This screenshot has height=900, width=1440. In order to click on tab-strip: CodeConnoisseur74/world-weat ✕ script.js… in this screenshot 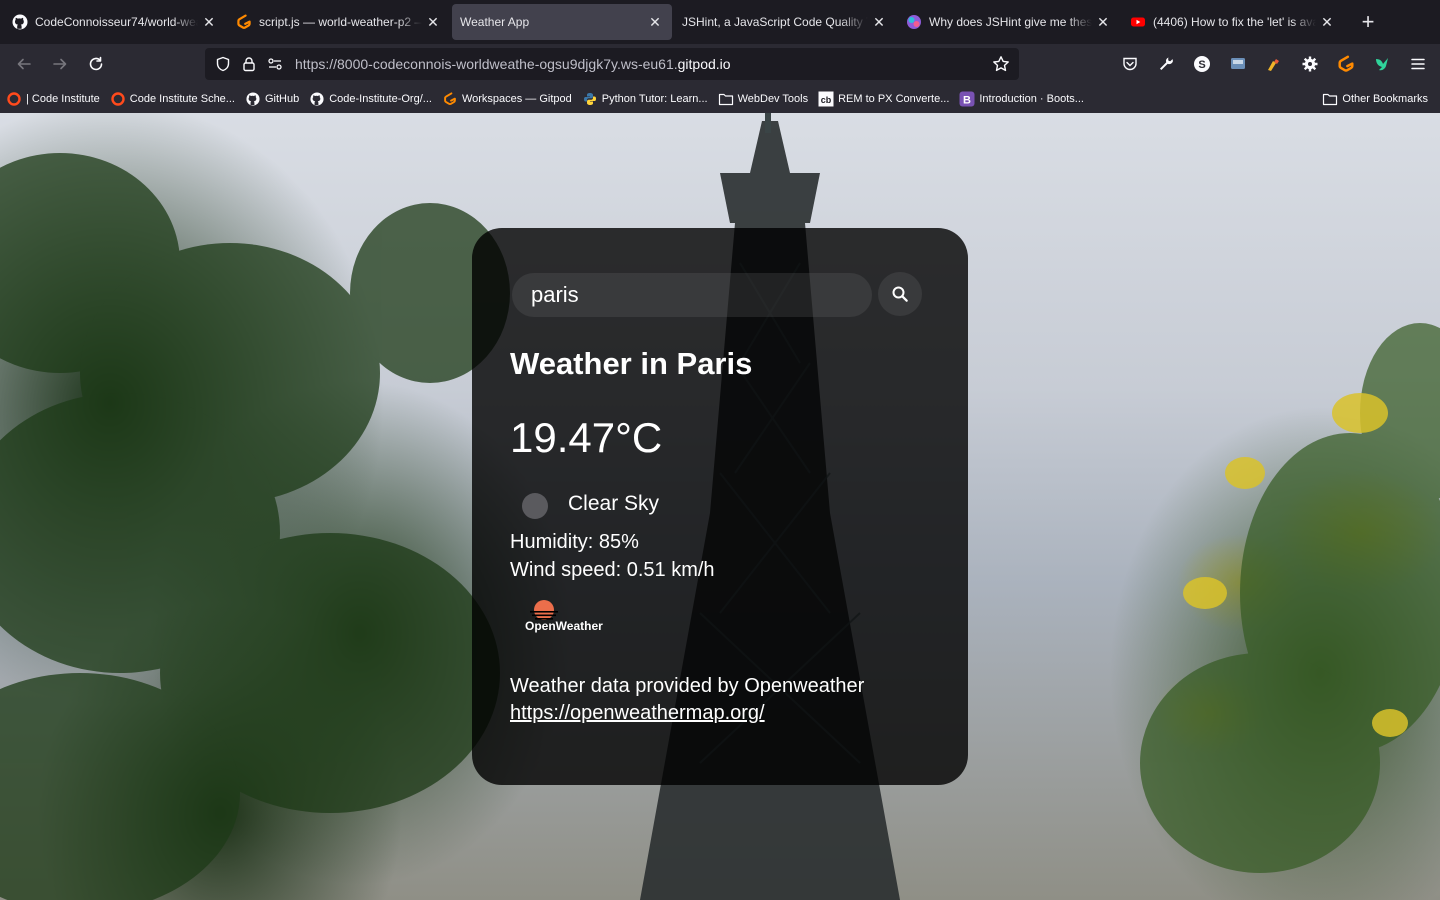, I will do `click(720, 22)`.